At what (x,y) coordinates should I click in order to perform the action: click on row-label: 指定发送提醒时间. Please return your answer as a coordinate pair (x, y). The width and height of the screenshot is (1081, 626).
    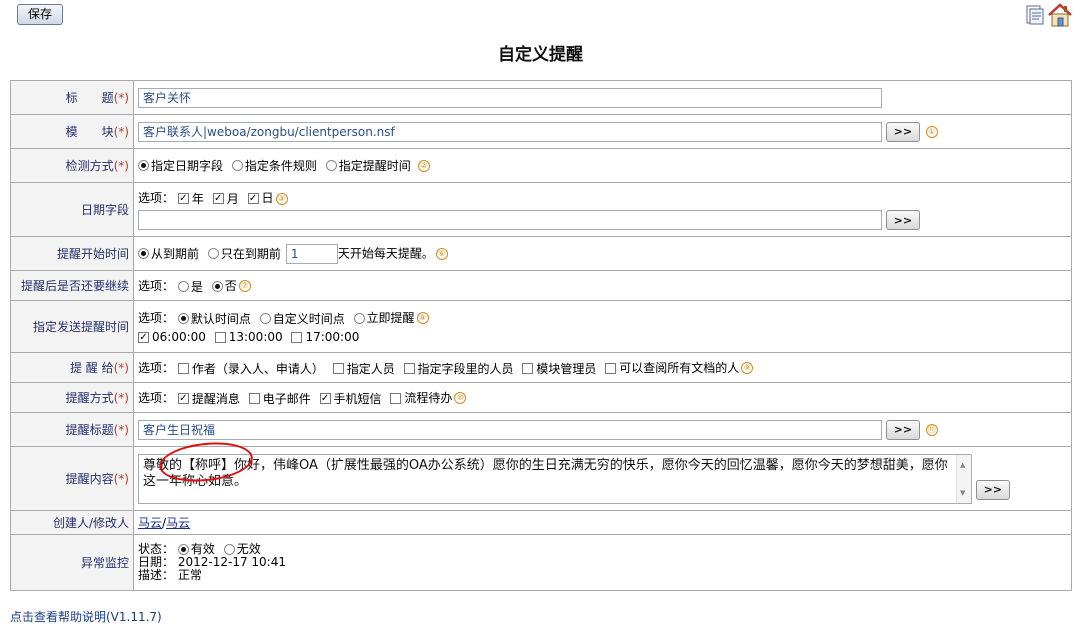
    Looking at the image, I should click on (72, 326).